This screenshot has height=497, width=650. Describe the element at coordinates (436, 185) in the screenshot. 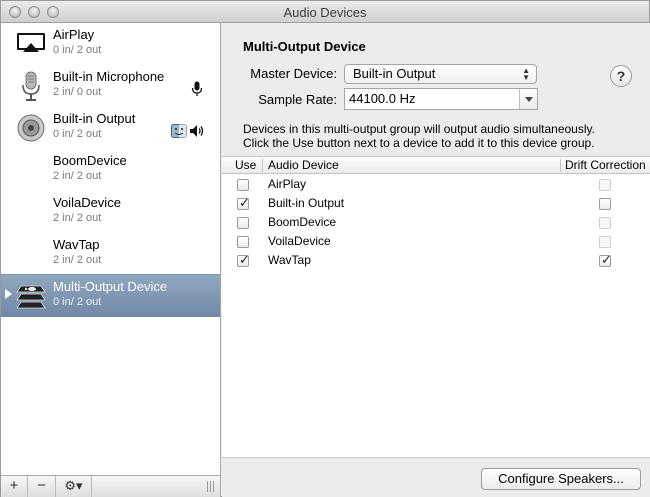

I see `table-row: AirPlay` at that location.